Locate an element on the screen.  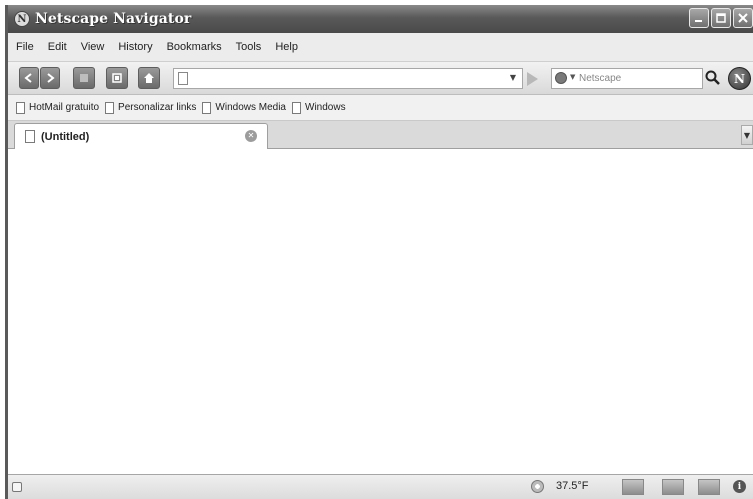
netscape-title-icon: N is located at coordinates (22, 19).